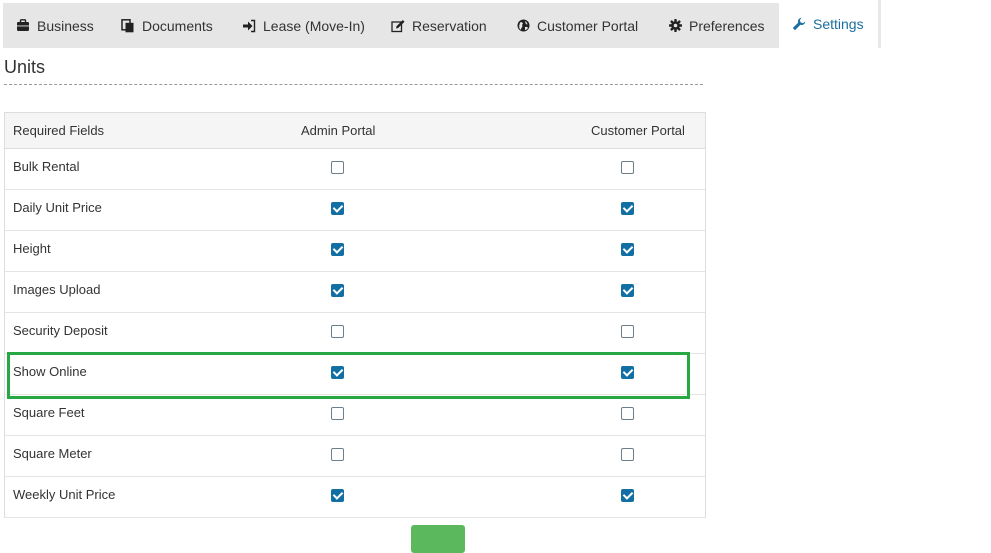 Image resolution: width=991 pixels, height=553 pixels. I want to click on table-row: Square Meter, so click(355, 456).